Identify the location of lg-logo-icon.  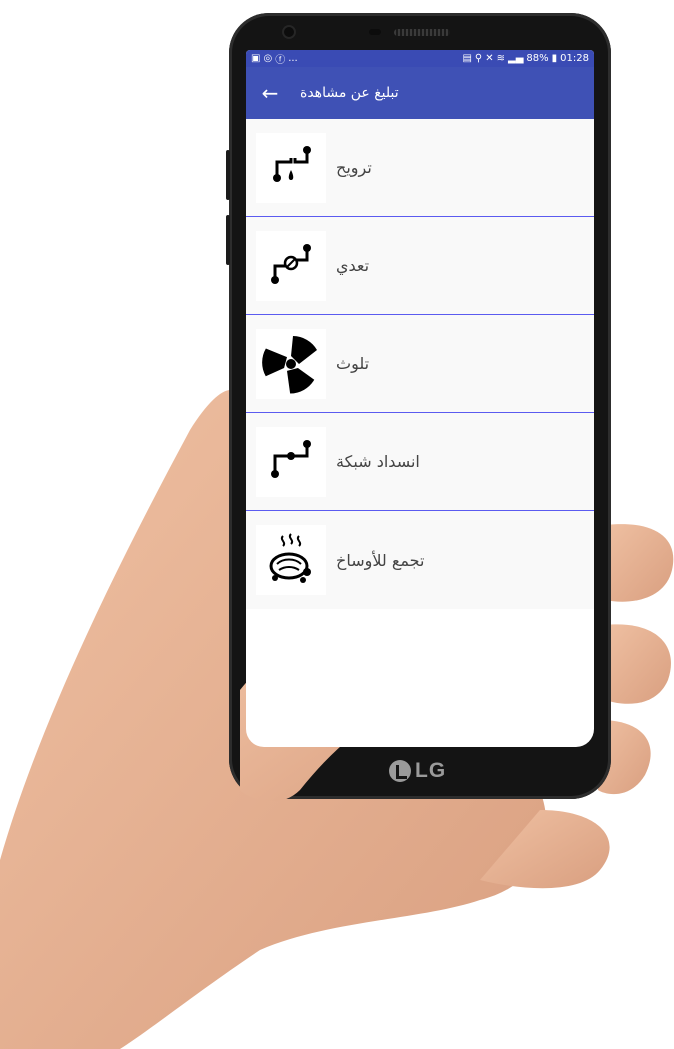
(400, 771).